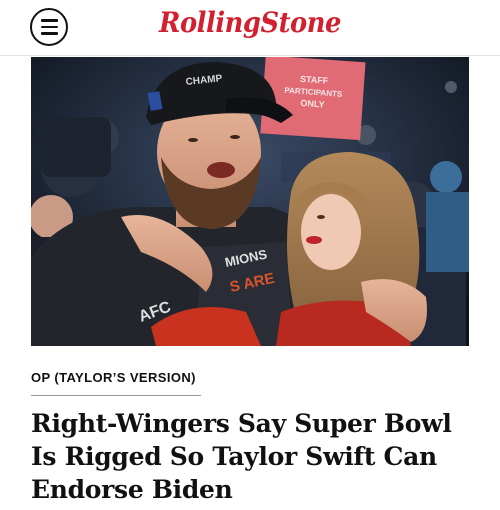  I want to click on svg-text: STAFF, so click(314, 80).